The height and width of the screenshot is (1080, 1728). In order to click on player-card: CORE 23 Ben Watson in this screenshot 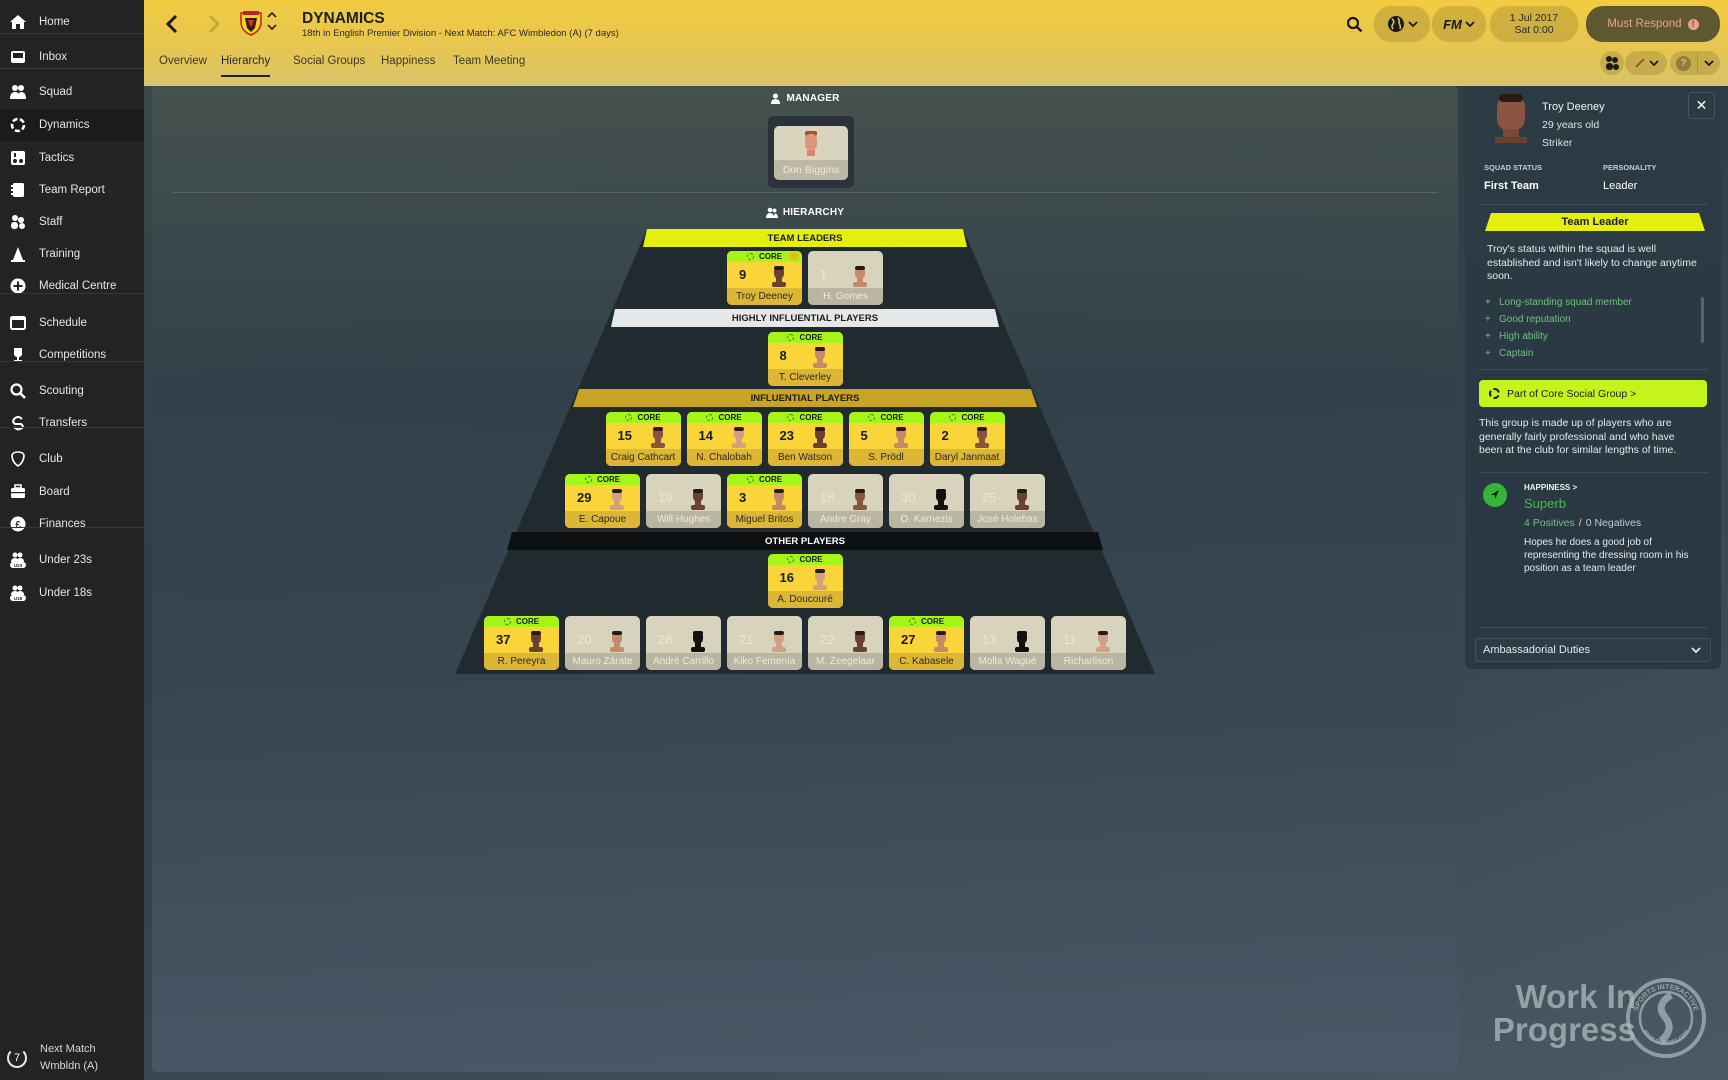, I will do `click(805, 439)`.